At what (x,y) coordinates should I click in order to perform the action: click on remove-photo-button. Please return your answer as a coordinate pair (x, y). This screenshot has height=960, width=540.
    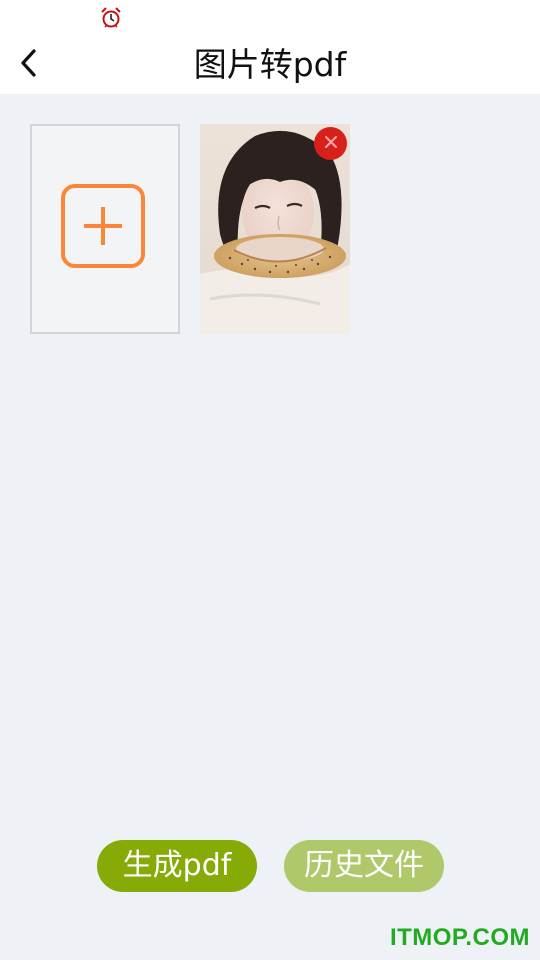
    Looking at the image, I should click on (330, 143).